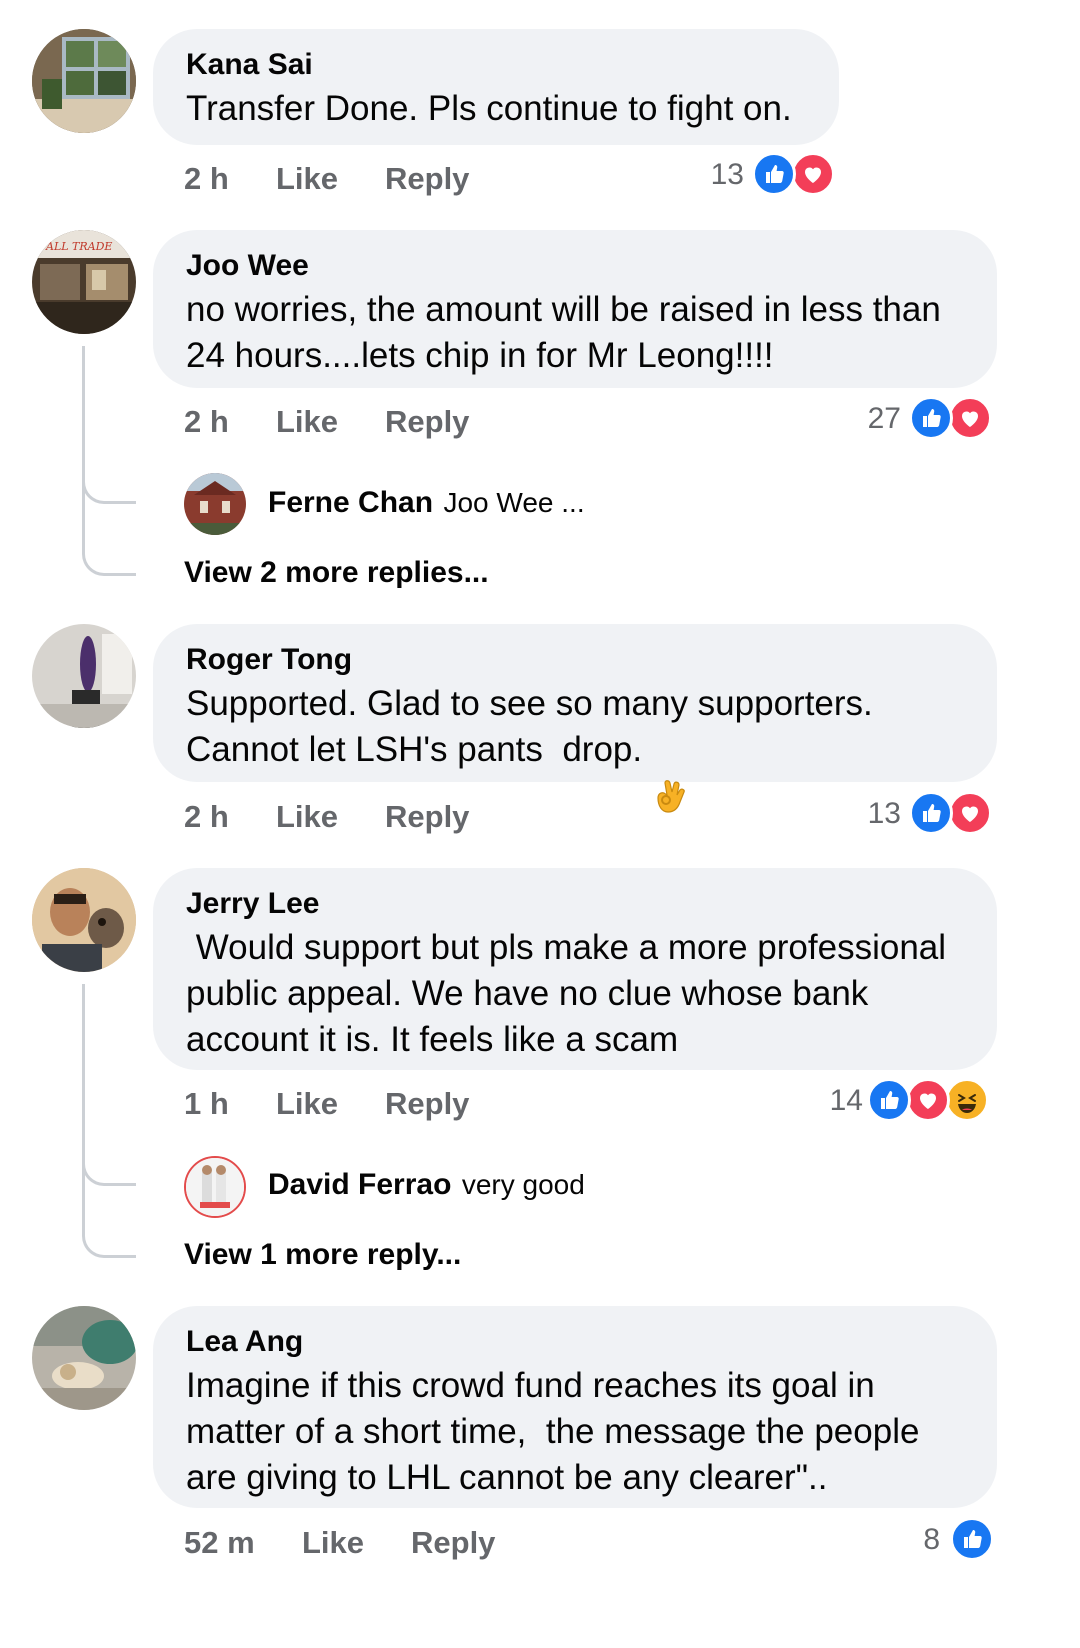  What do you see at coordinates (884, 418) in the screenshot?
I see `reaction-count: 27` at bounding box center [884, 418].